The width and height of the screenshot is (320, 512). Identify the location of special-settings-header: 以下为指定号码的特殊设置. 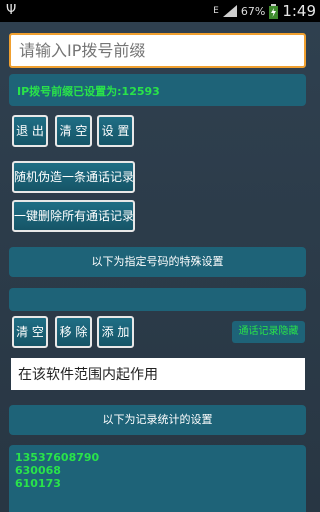
(157, 262).